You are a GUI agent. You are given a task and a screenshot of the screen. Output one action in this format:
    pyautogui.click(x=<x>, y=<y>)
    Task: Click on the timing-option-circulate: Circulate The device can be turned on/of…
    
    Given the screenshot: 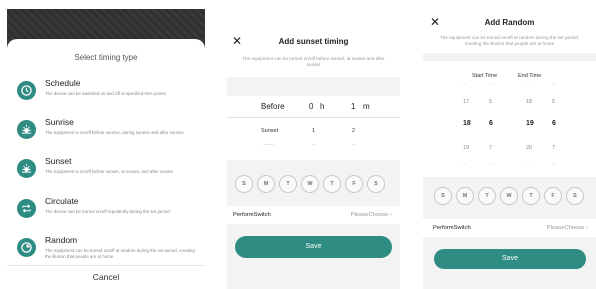 What is the action you would take?
    pyautogui.click(x=106, y=215)
    